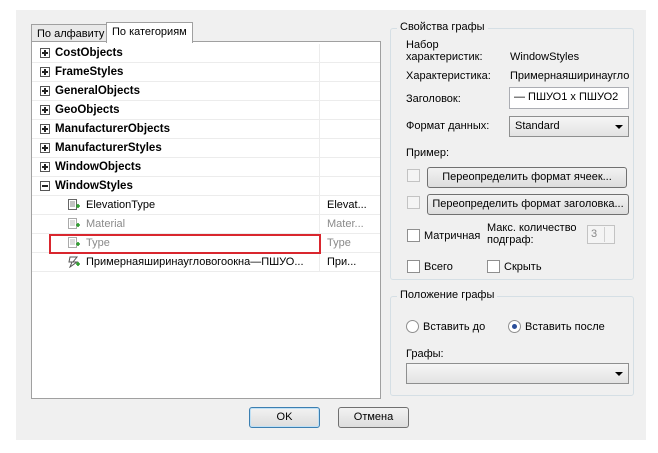 The height and width of the screenshot is (453, 658). What do you see at coordinates (444, 51) in the screenshot?
I see `property-set-label: Набор характеристик:` at bounding box center [444, 51].